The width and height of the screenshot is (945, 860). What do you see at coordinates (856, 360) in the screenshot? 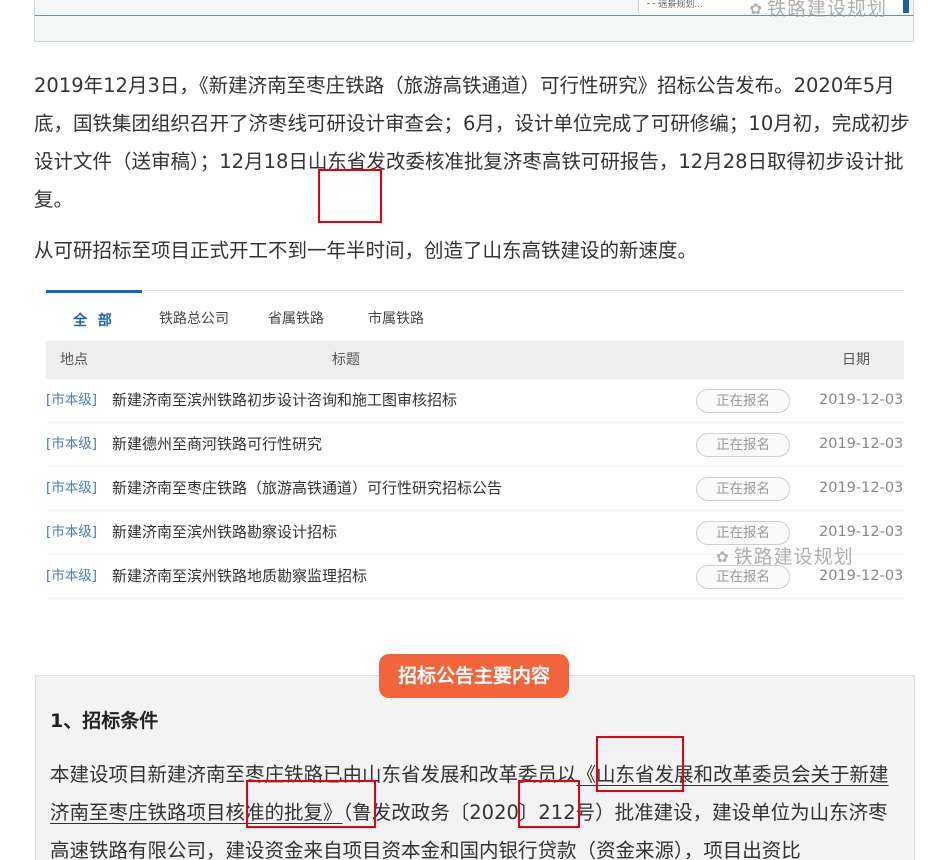
I see `column-header-date: 日期` at bounding box center [856, 360].